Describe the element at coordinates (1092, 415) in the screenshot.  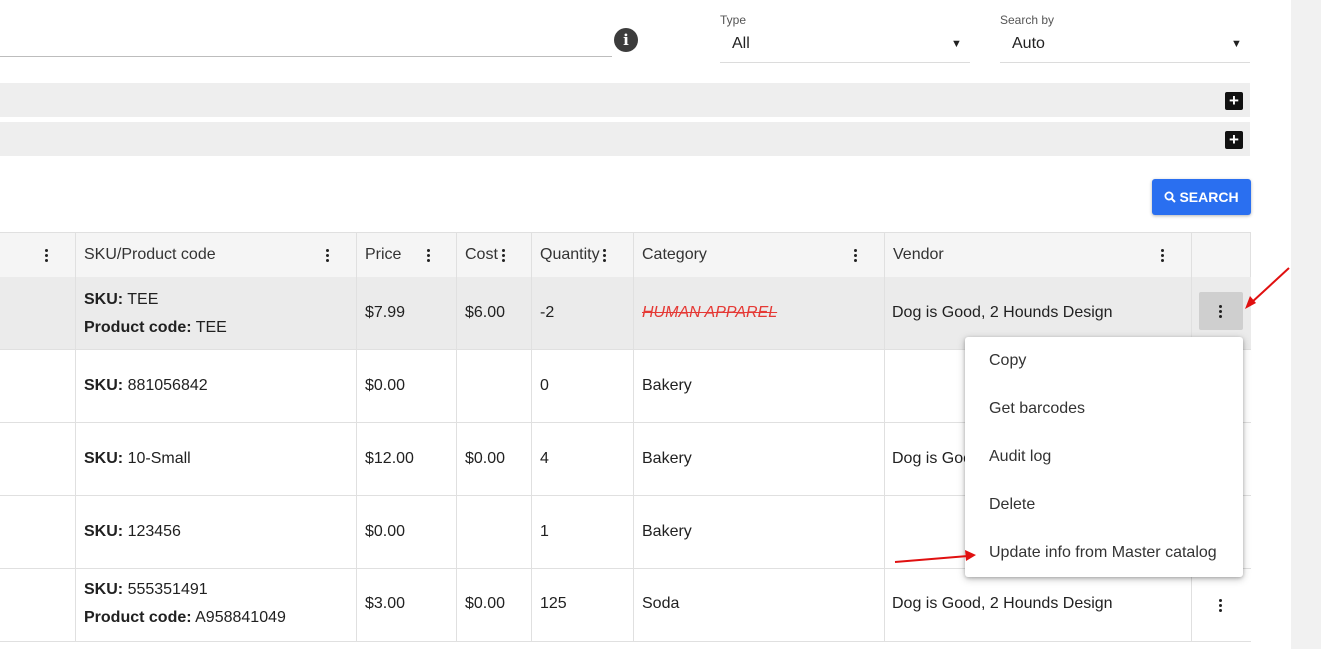
I see `annotation-arrows` at that location.